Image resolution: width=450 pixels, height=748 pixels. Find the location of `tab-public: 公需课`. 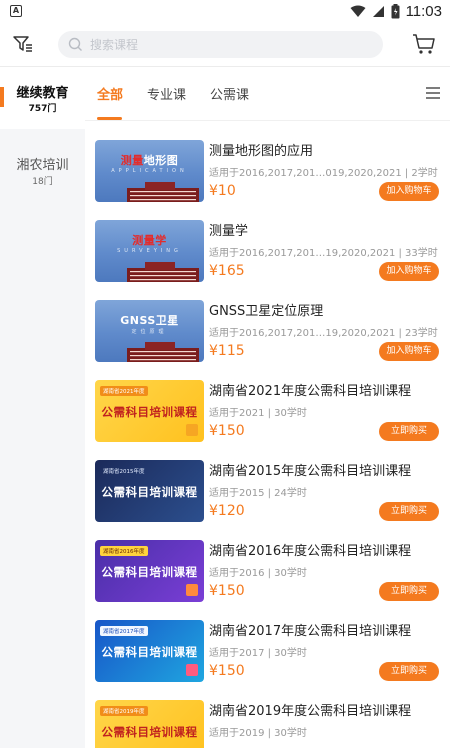

tab-public: 公需课 is located at coordinates (229, 93).